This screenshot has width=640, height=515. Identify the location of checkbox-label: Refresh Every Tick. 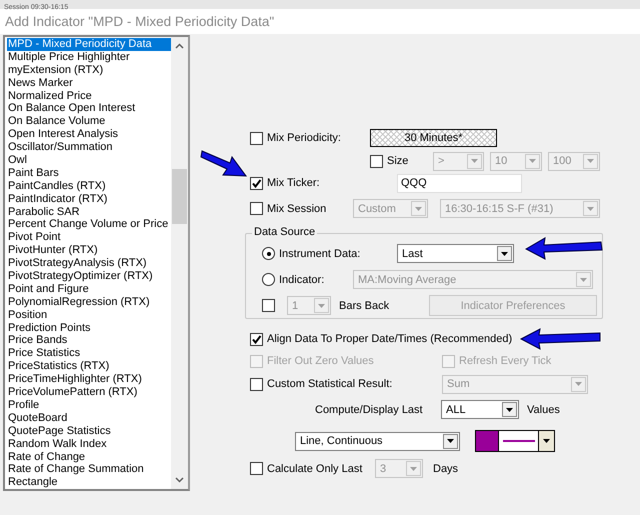
(505, 361).